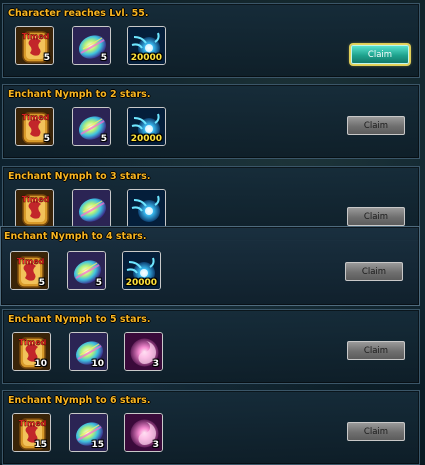 The width and height of the screenshot is (425, 465). What do you see at coordinates (79, 400) in the screenshot?
I see `achievement-title: Enchant Nymph to 6 stars.` at bounding box center [79, 400].